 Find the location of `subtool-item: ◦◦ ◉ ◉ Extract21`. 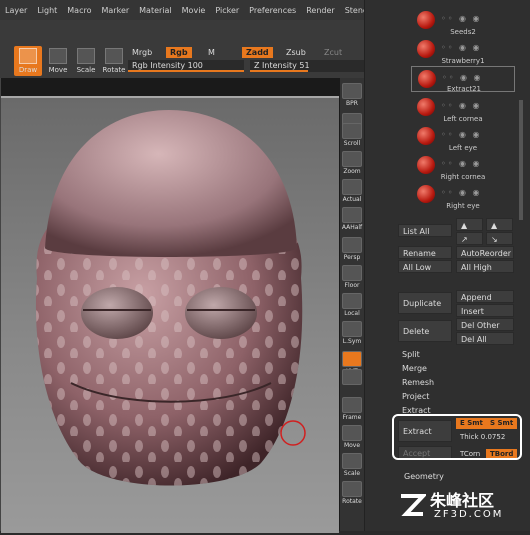

subtool-item: ◦◦ ◉ ◉ Extract21 is located at coordinates (463, 79).